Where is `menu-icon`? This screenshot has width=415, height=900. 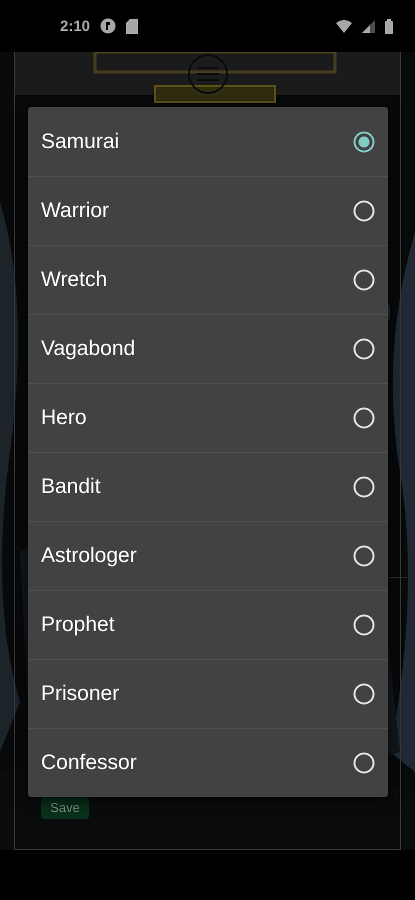
menu-icon is located at coordinates (207, 73).